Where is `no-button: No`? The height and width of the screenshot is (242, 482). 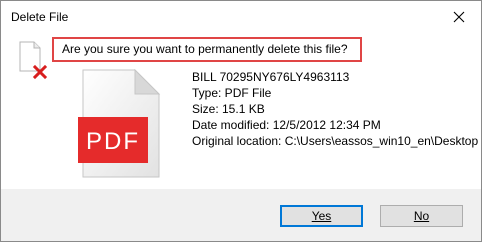 no-button: No is located at coordinates (421, 216).